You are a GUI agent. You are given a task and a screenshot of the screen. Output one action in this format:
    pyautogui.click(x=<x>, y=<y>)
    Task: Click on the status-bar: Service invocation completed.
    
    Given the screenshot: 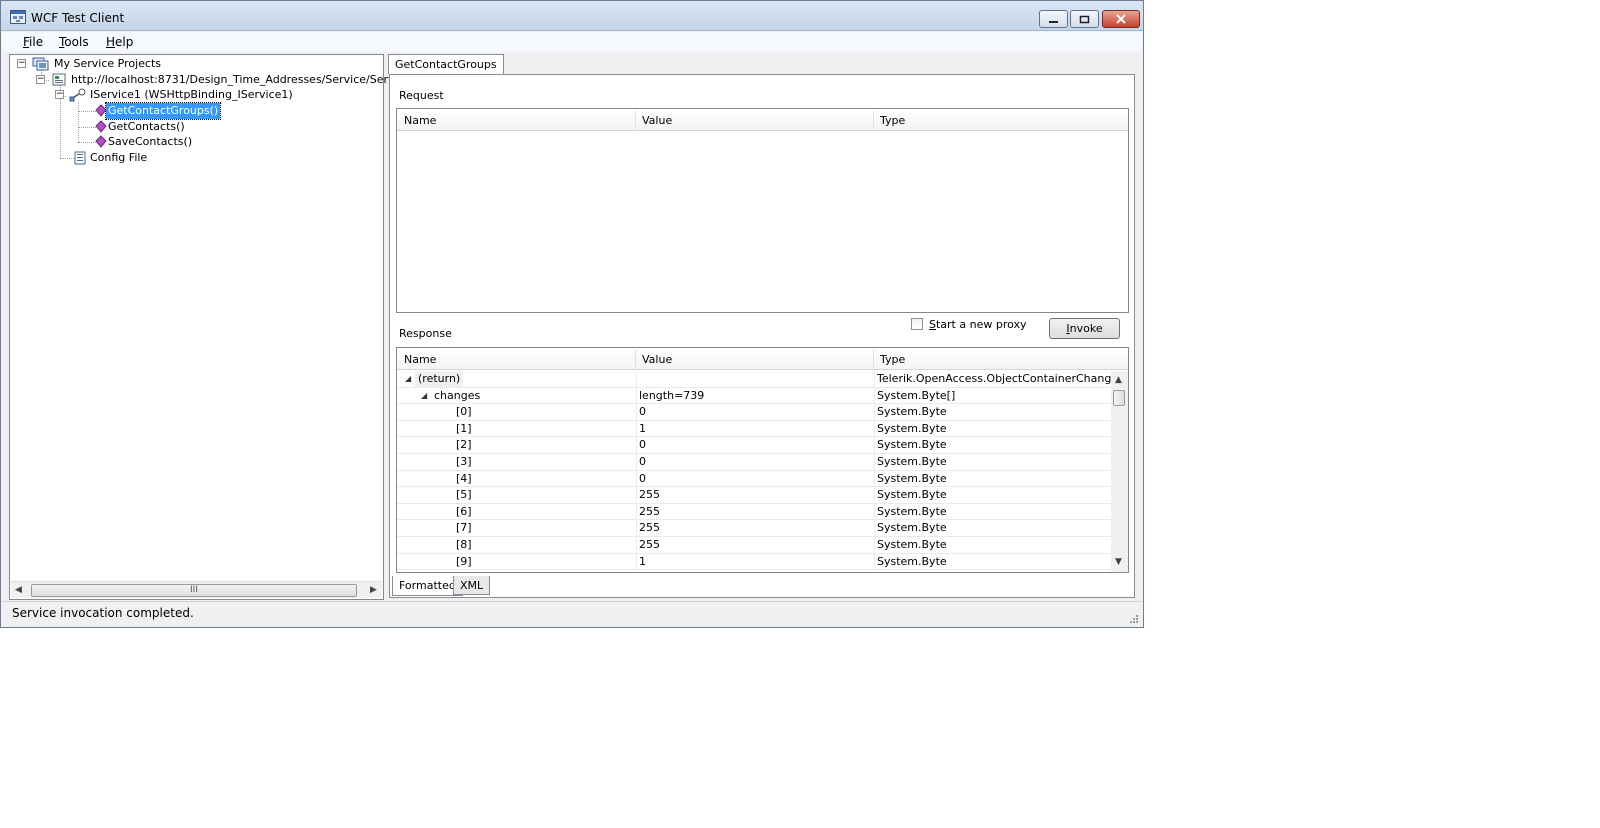 What is the action you would take?
    pyautogui.click(x=572, y=613)
    